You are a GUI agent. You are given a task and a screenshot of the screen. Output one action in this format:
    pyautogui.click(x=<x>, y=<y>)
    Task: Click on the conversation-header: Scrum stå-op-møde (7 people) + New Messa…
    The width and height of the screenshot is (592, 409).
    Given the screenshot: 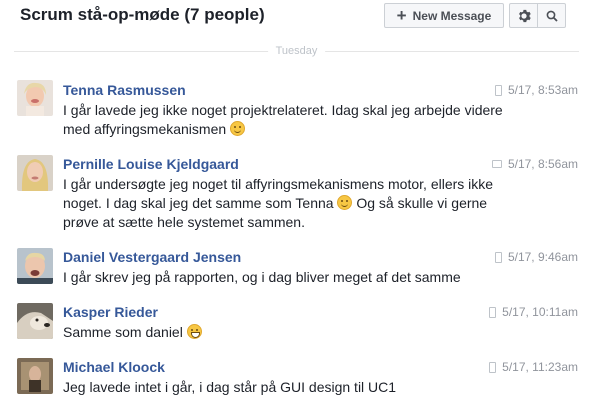 What is the action you would take?
    pyautogui.click(x=296, y=17)
    